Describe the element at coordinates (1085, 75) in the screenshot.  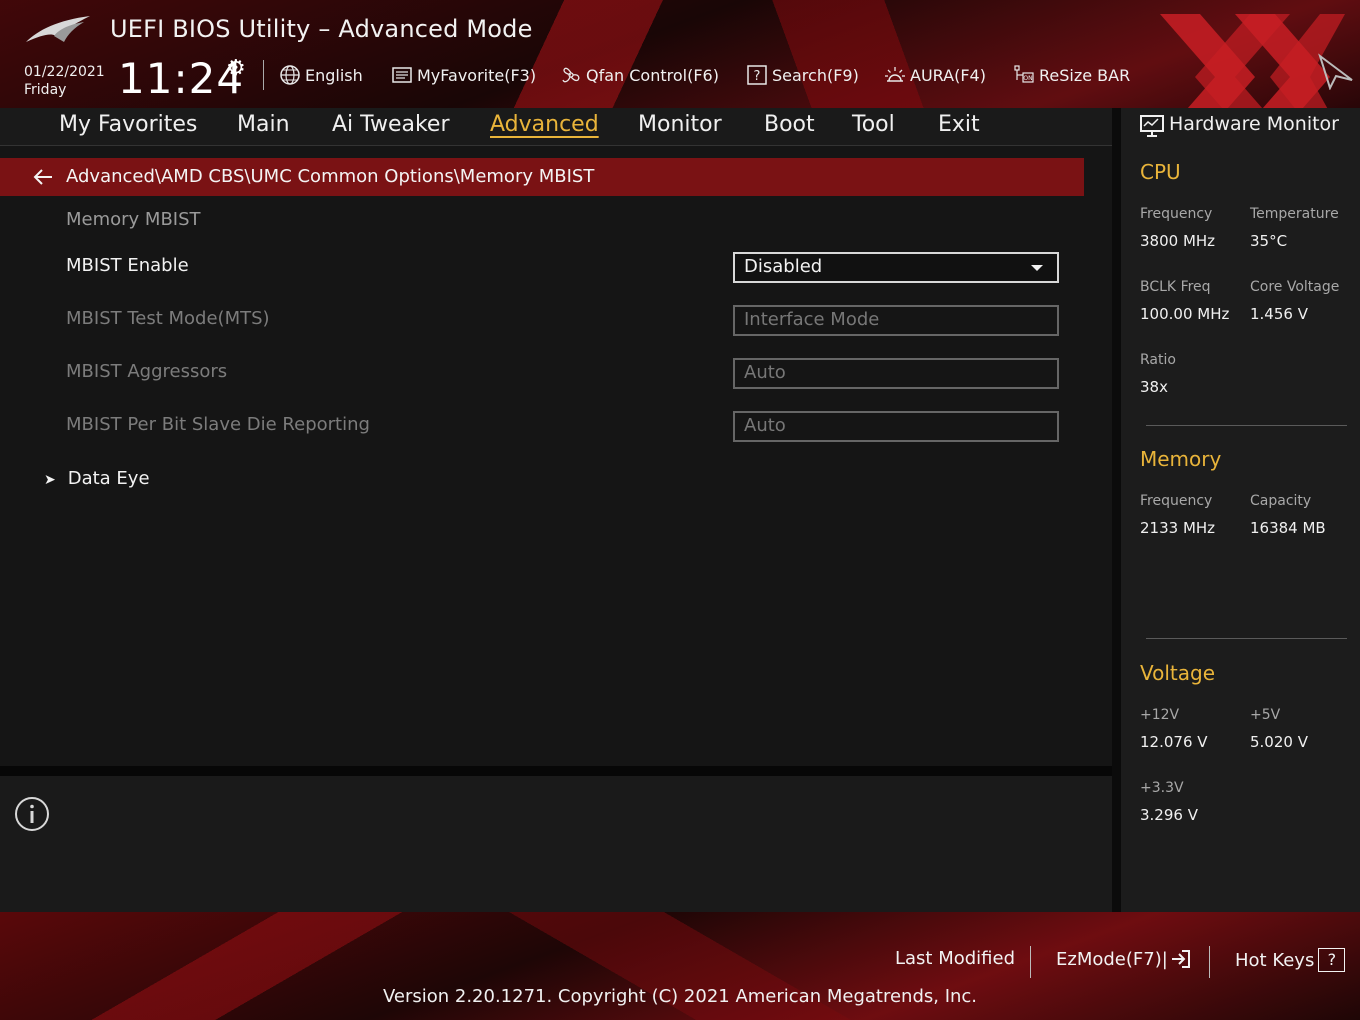
I see `resize-bar-label: ReSize BAR` at that location.